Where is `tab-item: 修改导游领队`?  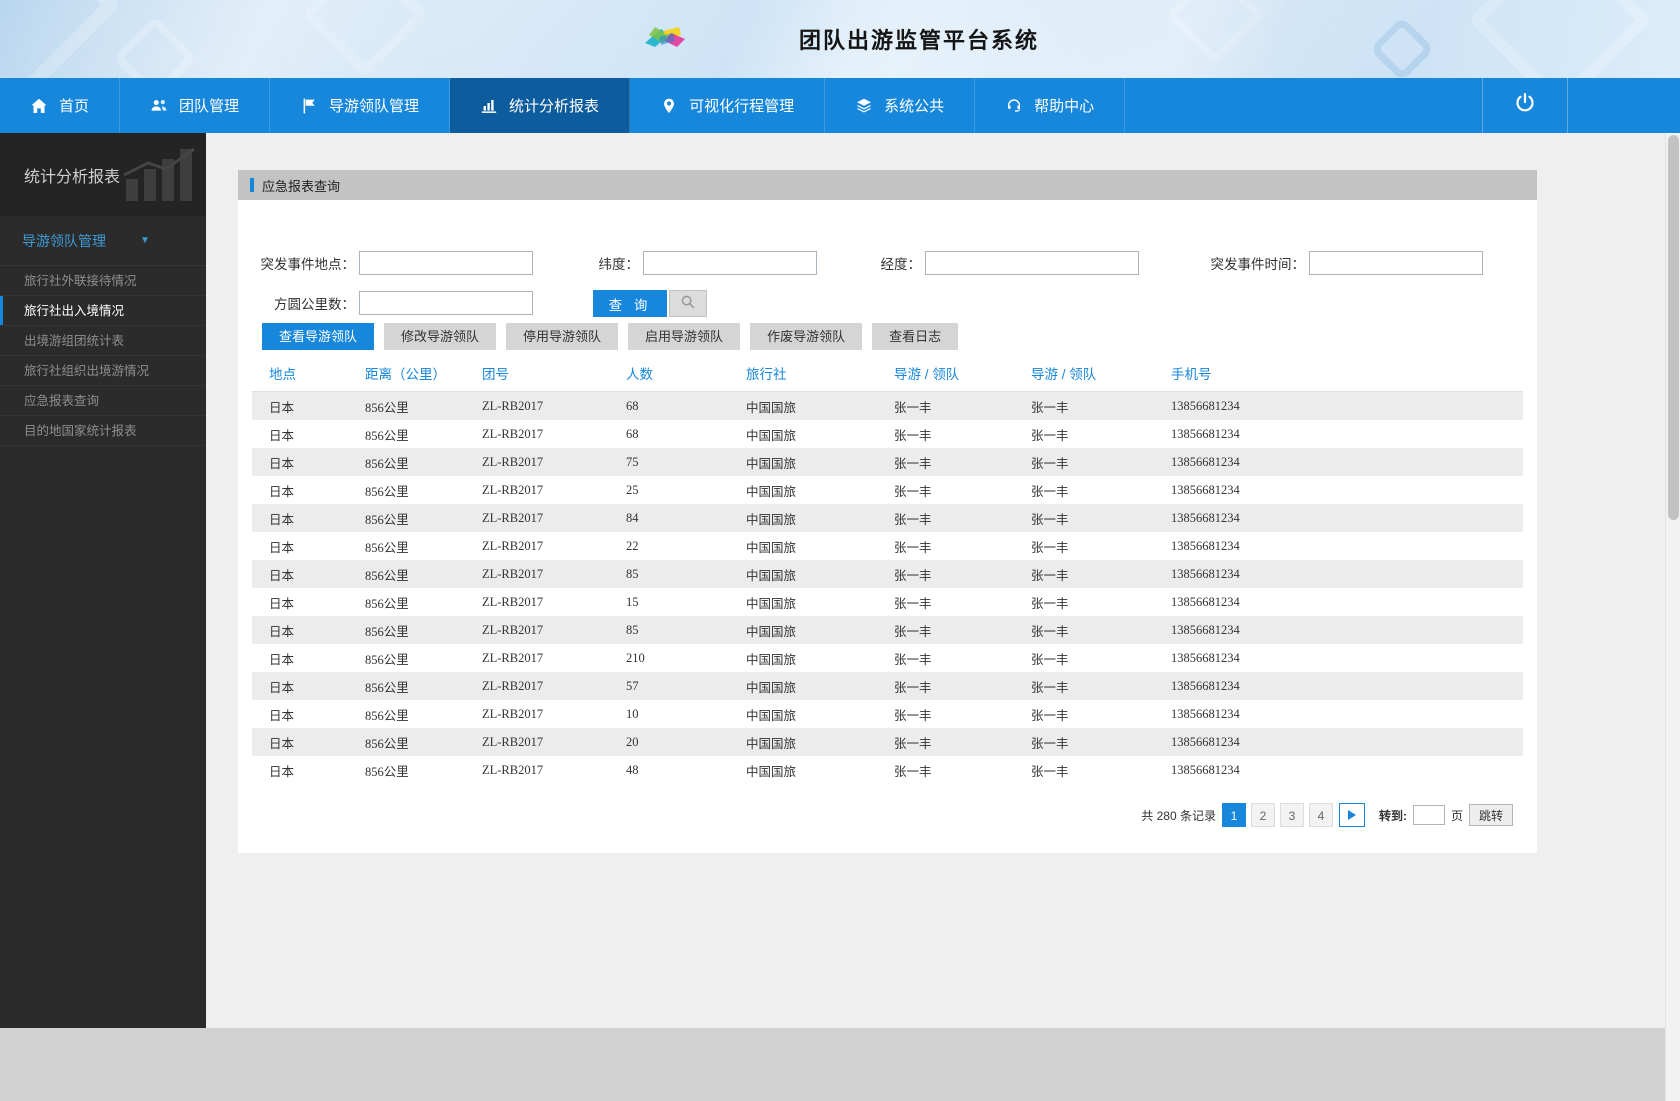
tab-item: 修改导游领队 is located at coordinates (440, 336).